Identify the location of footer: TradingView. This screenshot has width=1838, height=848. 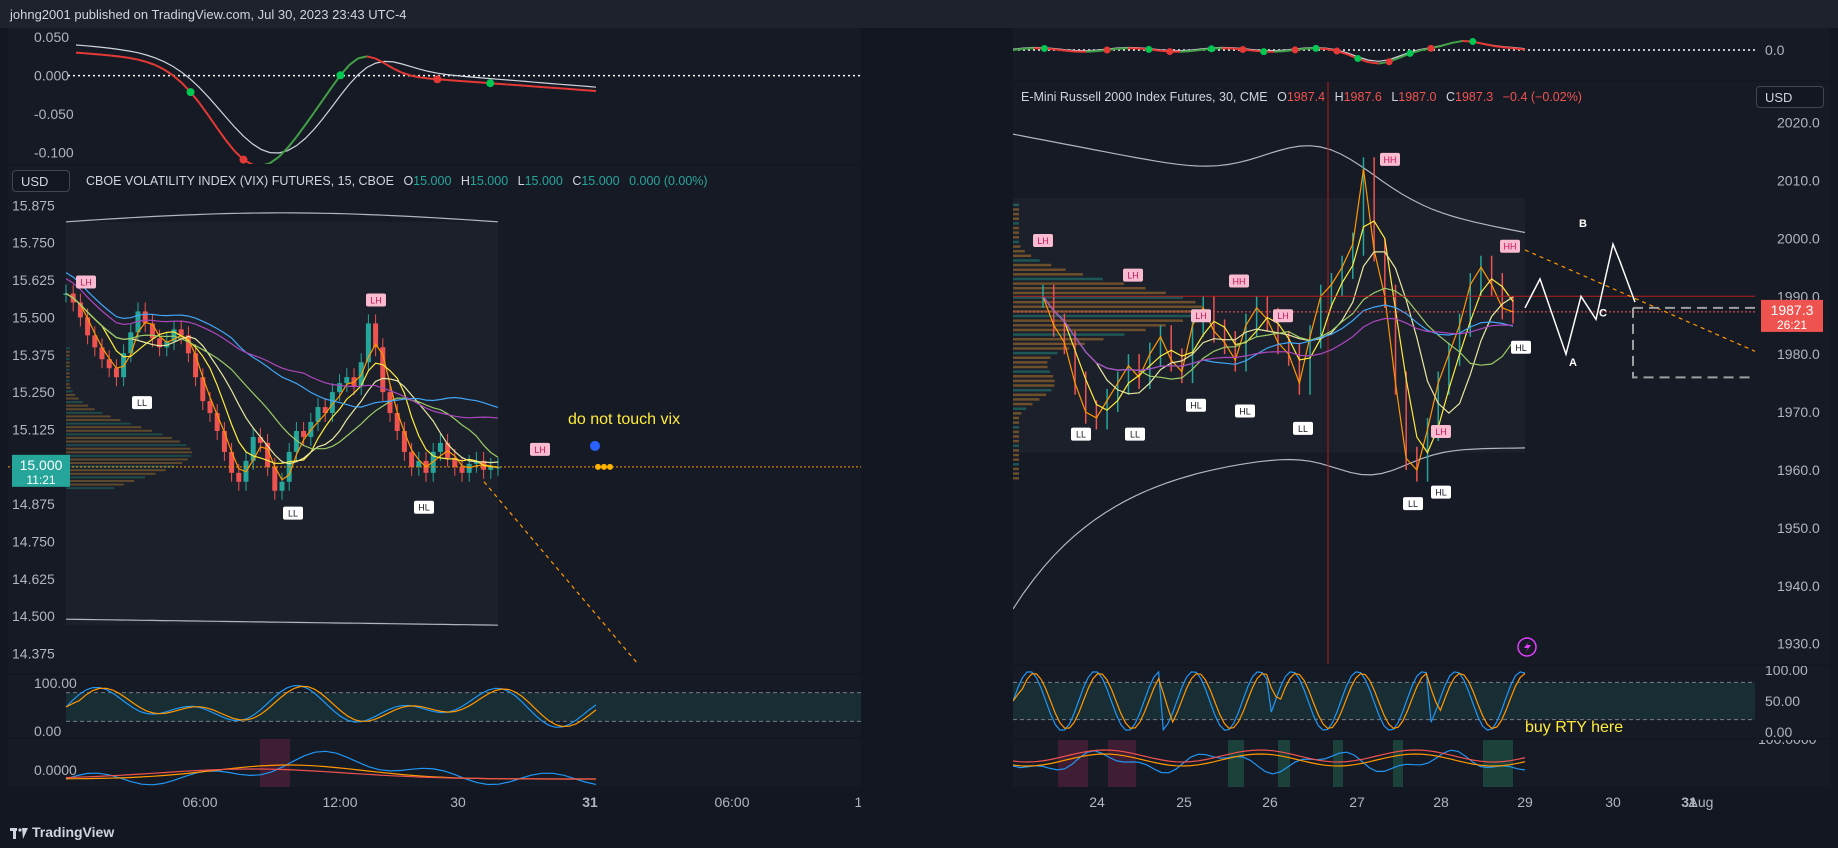
(919, 833).